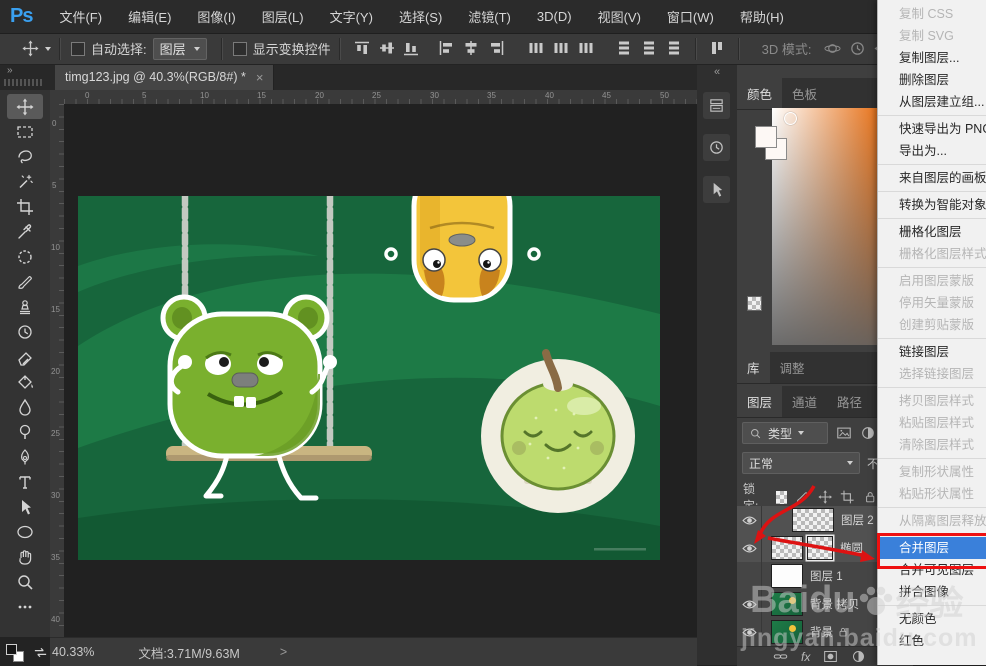  What do you see at coordinates (25, 481) in the screenshot?
I see `tool-type` at bounding box center [25, 481].